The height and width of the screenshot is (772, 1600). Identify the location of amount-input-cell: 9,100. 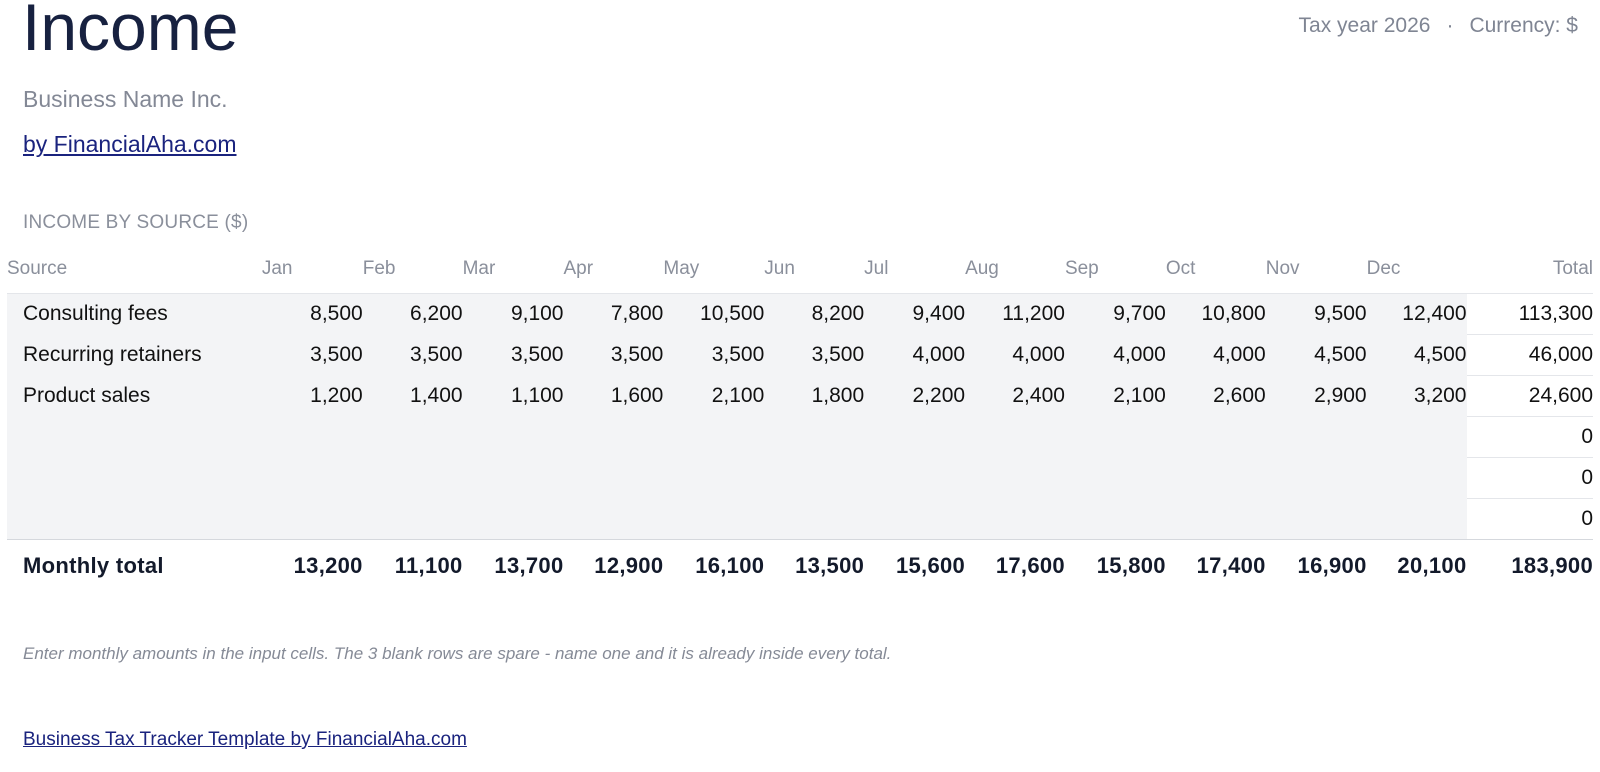
(513, 314).